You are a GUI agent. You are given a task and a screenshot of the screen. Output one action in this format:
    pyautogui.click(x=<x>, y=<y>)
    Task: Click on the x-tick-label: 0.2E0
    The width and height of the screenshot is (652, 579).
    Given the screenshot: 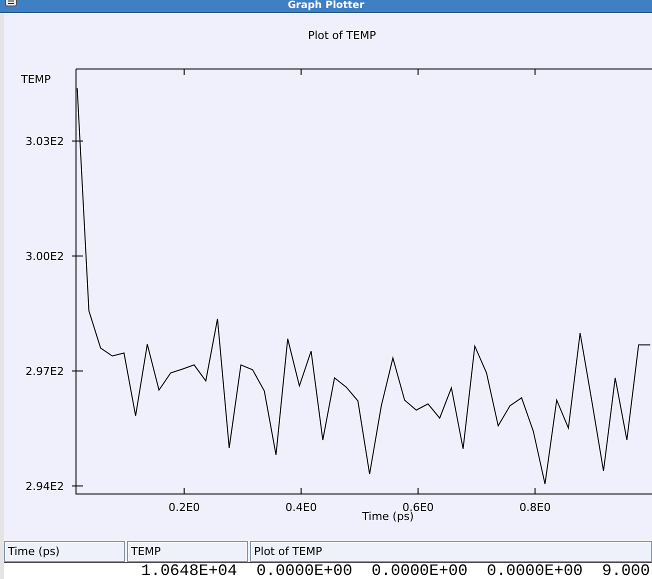 What is the action you would take?
    pyautogui.click(x=184, y=507)
    